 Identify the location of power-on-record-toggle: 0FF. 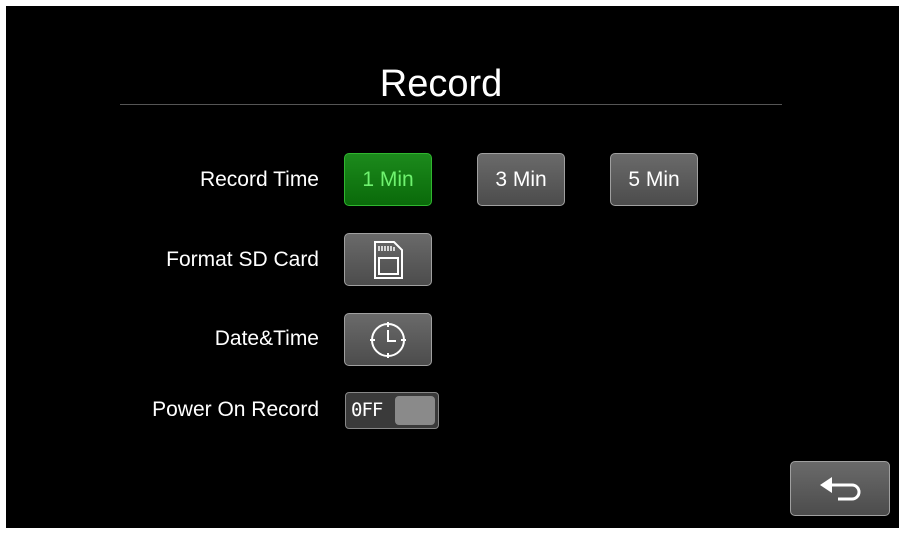
(392, 410).